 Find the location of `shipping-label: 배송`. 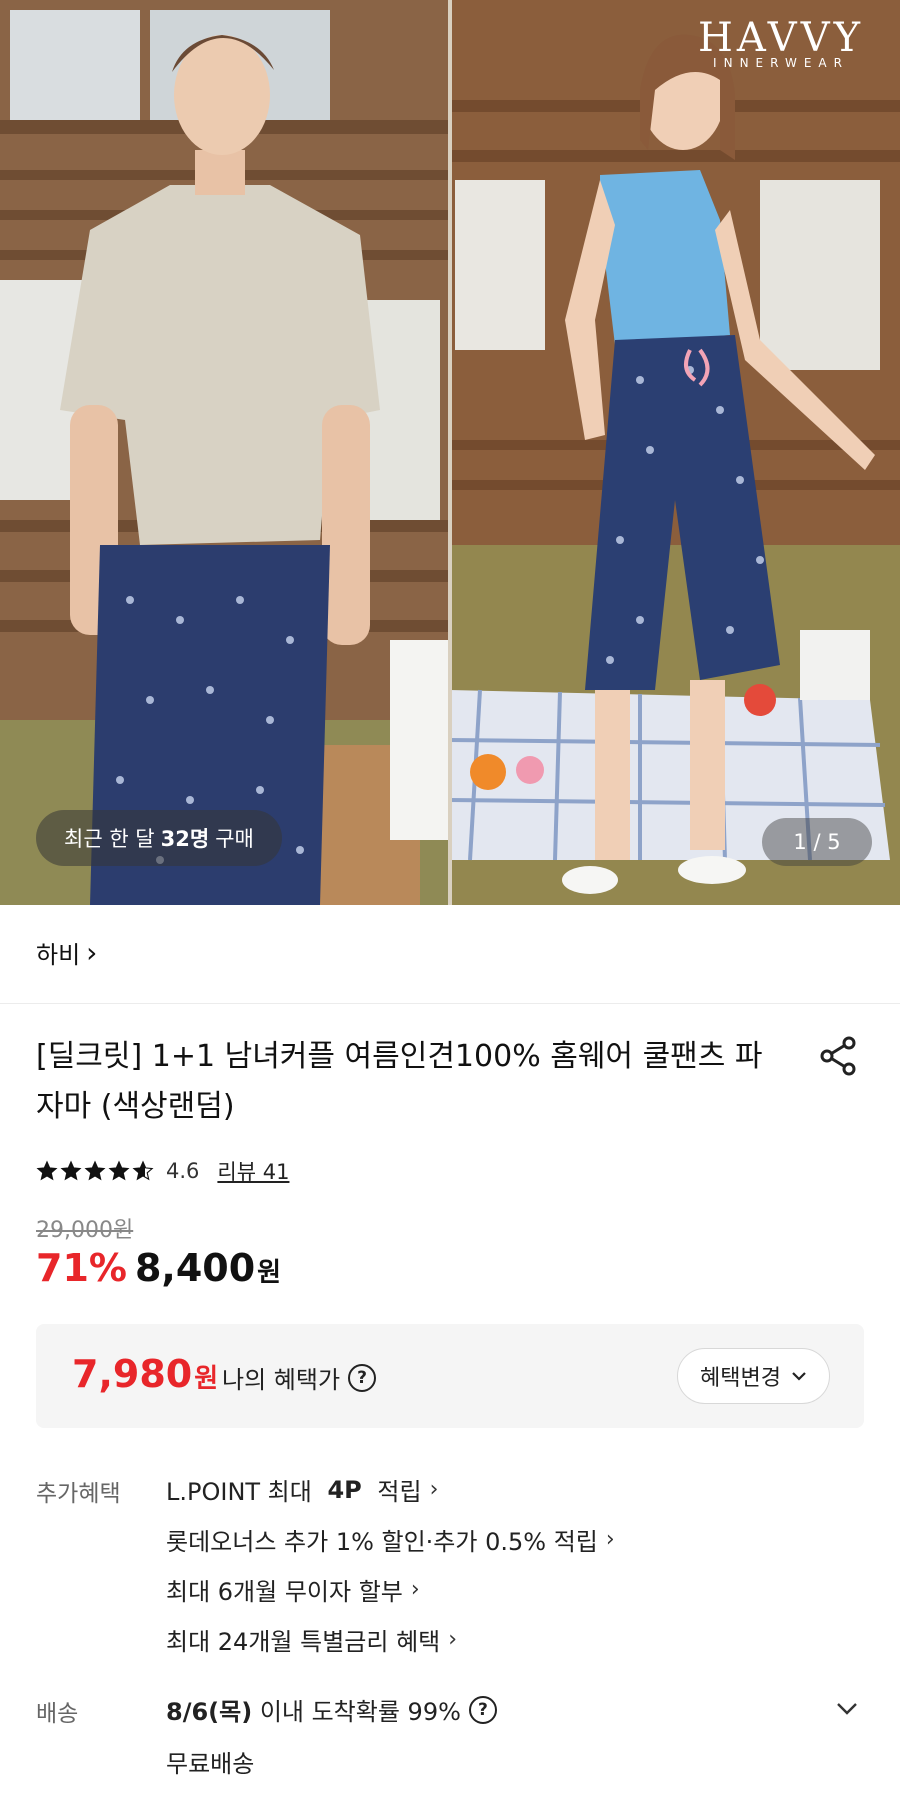

shipping-label: 배송 is located at coordinates (57, 1714).